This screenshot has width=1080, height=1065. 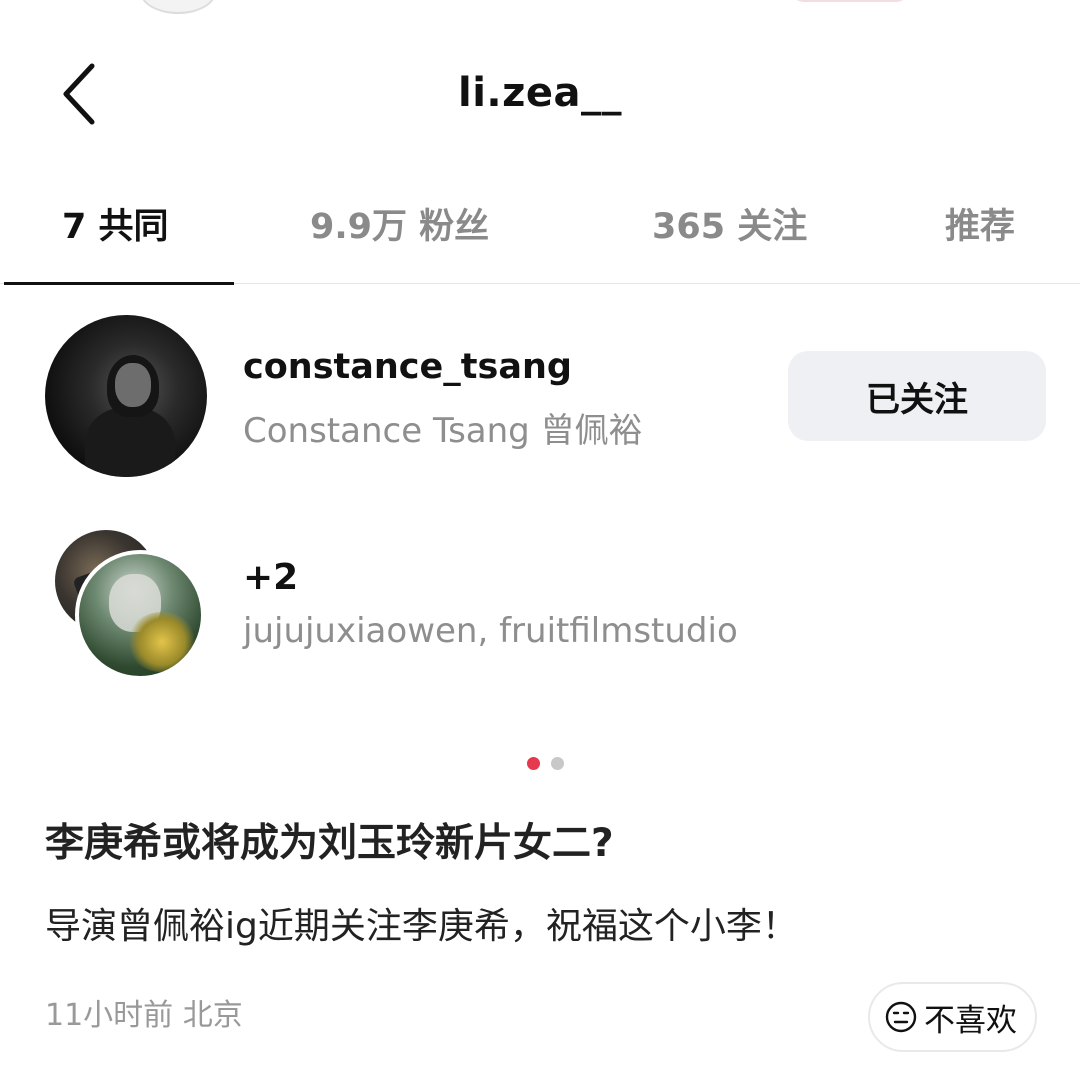 What do you see at coordinates (271, 577) in the screenshot?
I see `more-count: +2` at bounding box center [271, 577].